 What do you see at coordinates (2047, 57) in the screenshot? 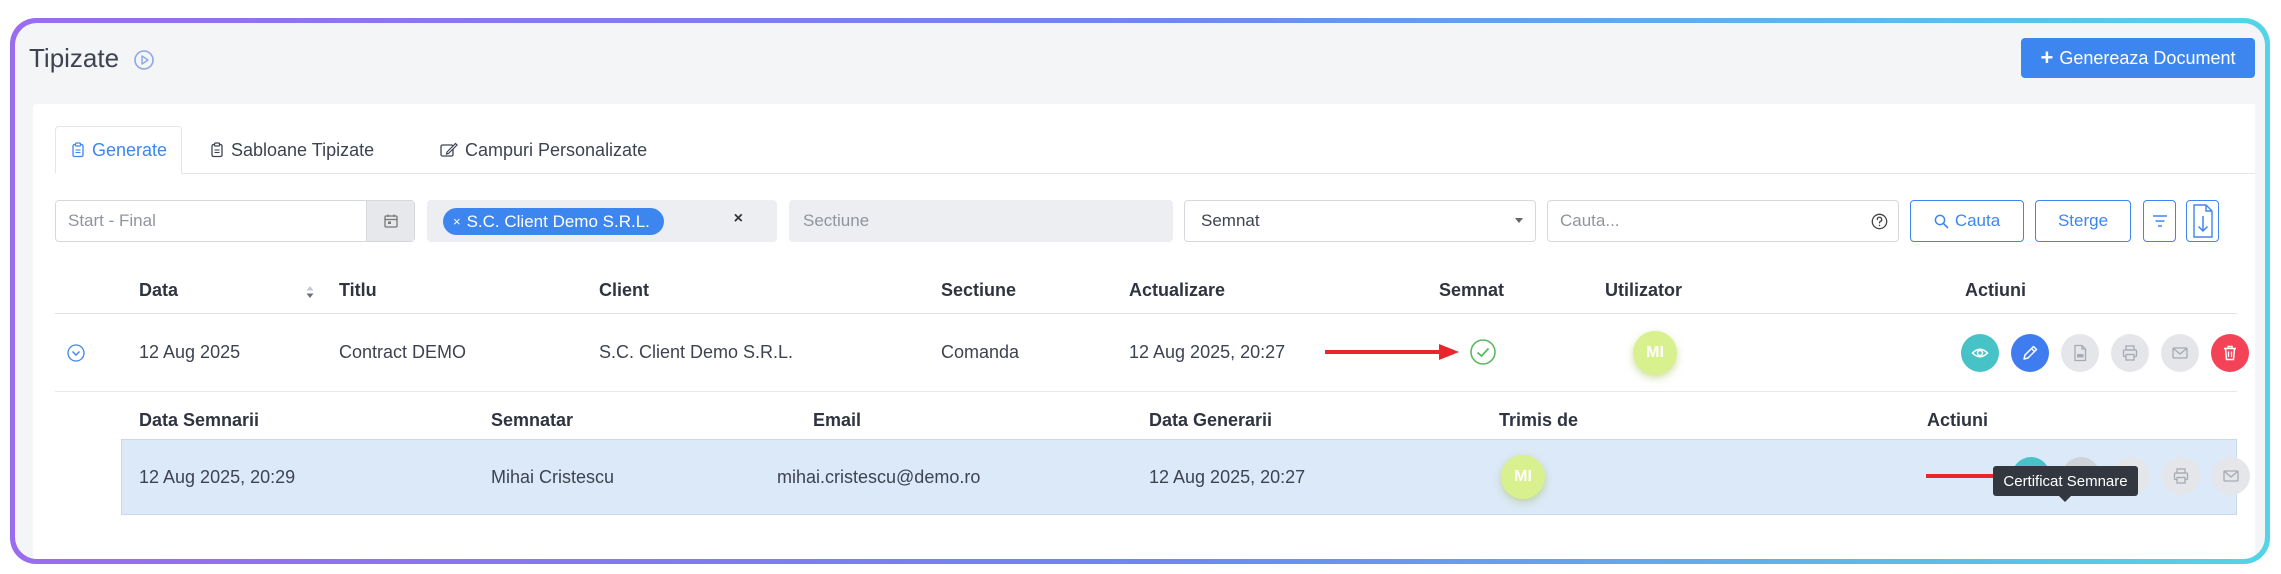
I see `plus-icon: +` at bounding box center [2047, 57].